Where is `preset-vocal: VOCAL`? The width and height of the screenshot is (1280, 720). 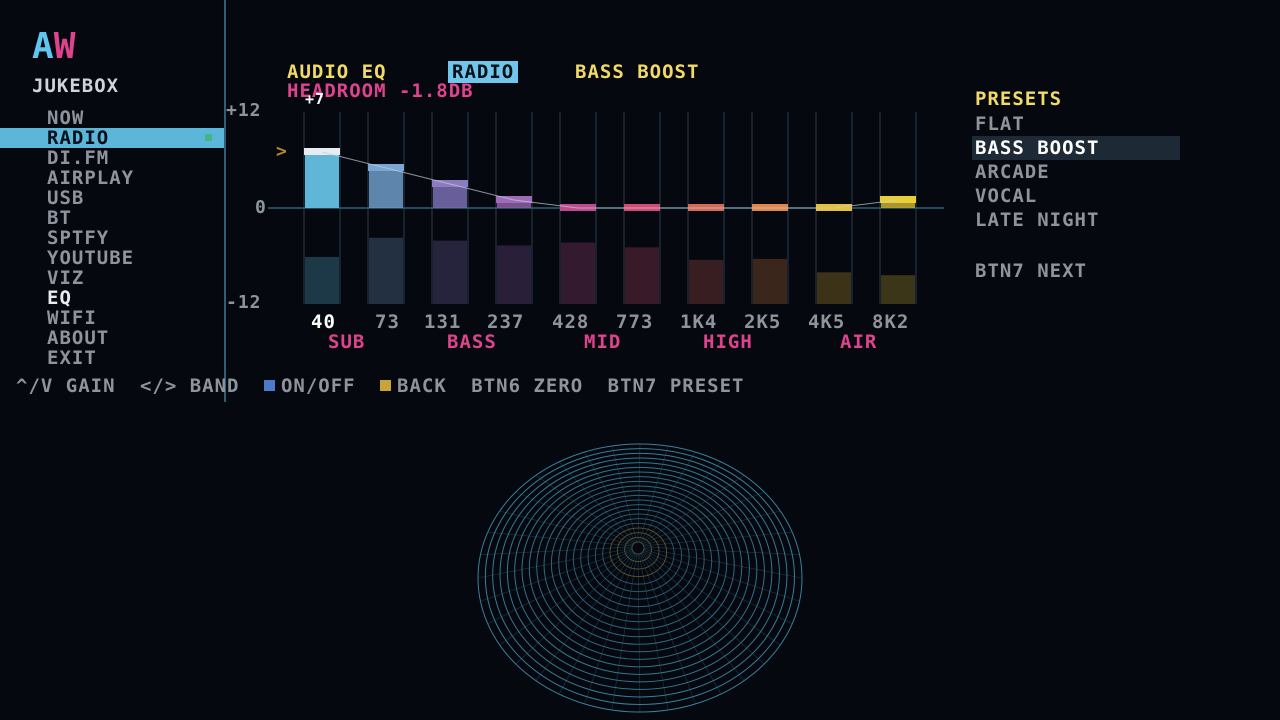
preset-vocal: VOCAL is located at coordinates (1076, 196).